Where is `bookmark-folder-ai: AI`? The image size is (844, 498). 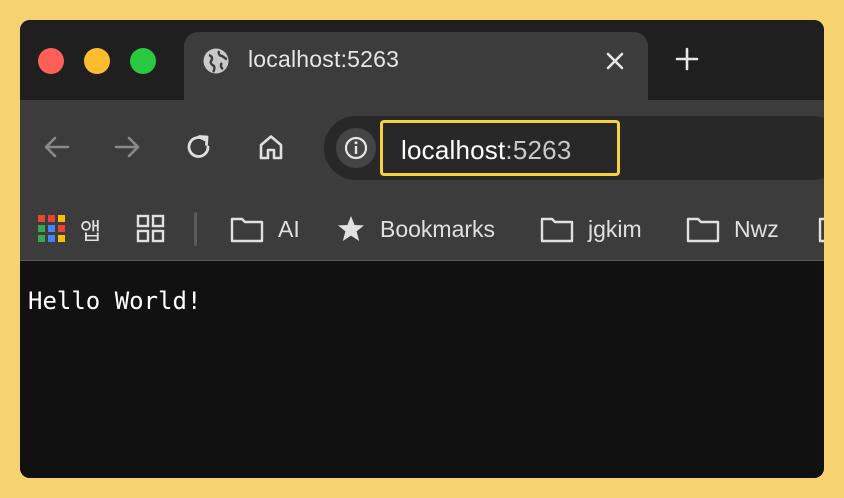 bookmark-folder-ai: AI is located at coordinates (265, 229).